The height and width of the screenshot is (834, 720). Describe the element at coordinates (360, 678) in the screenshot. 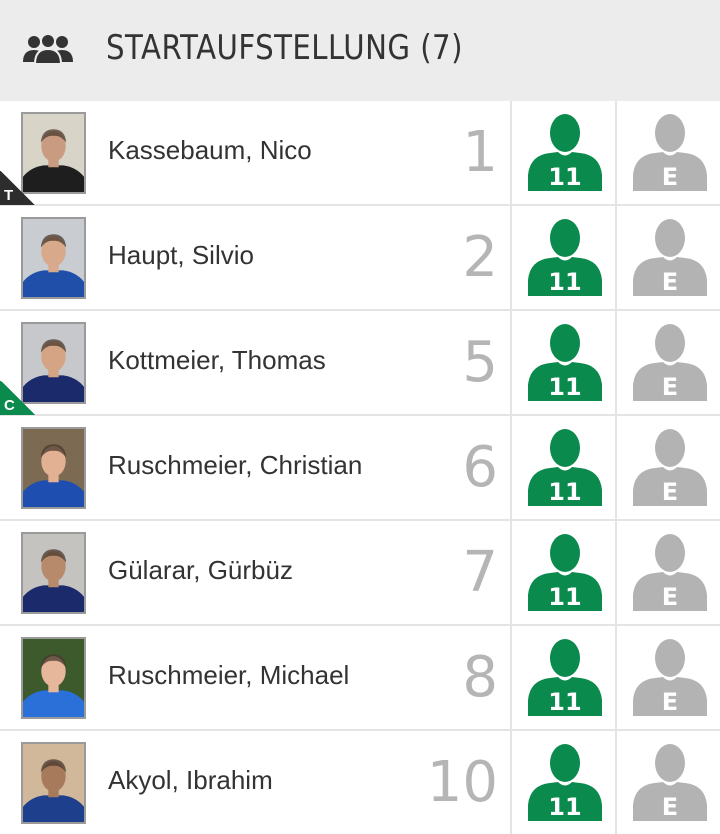

I see `player-row: Ruschmeier, Michael 8 11 E` at that location.